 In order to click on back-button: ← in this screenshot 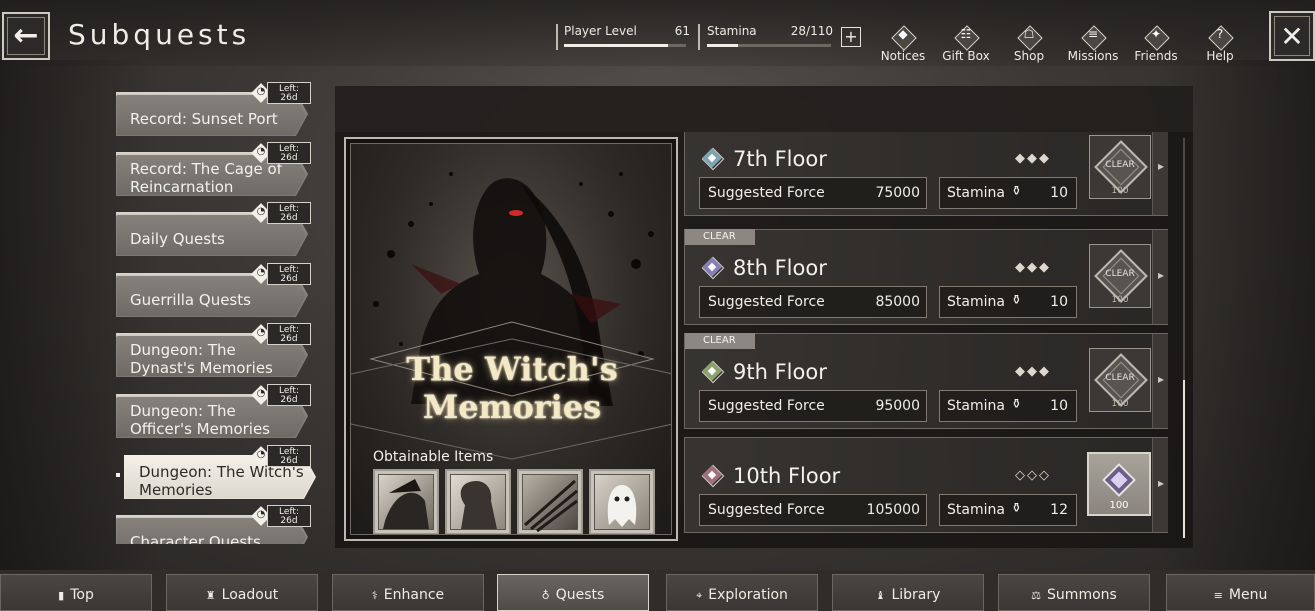, I will do `click(26, 36)`.